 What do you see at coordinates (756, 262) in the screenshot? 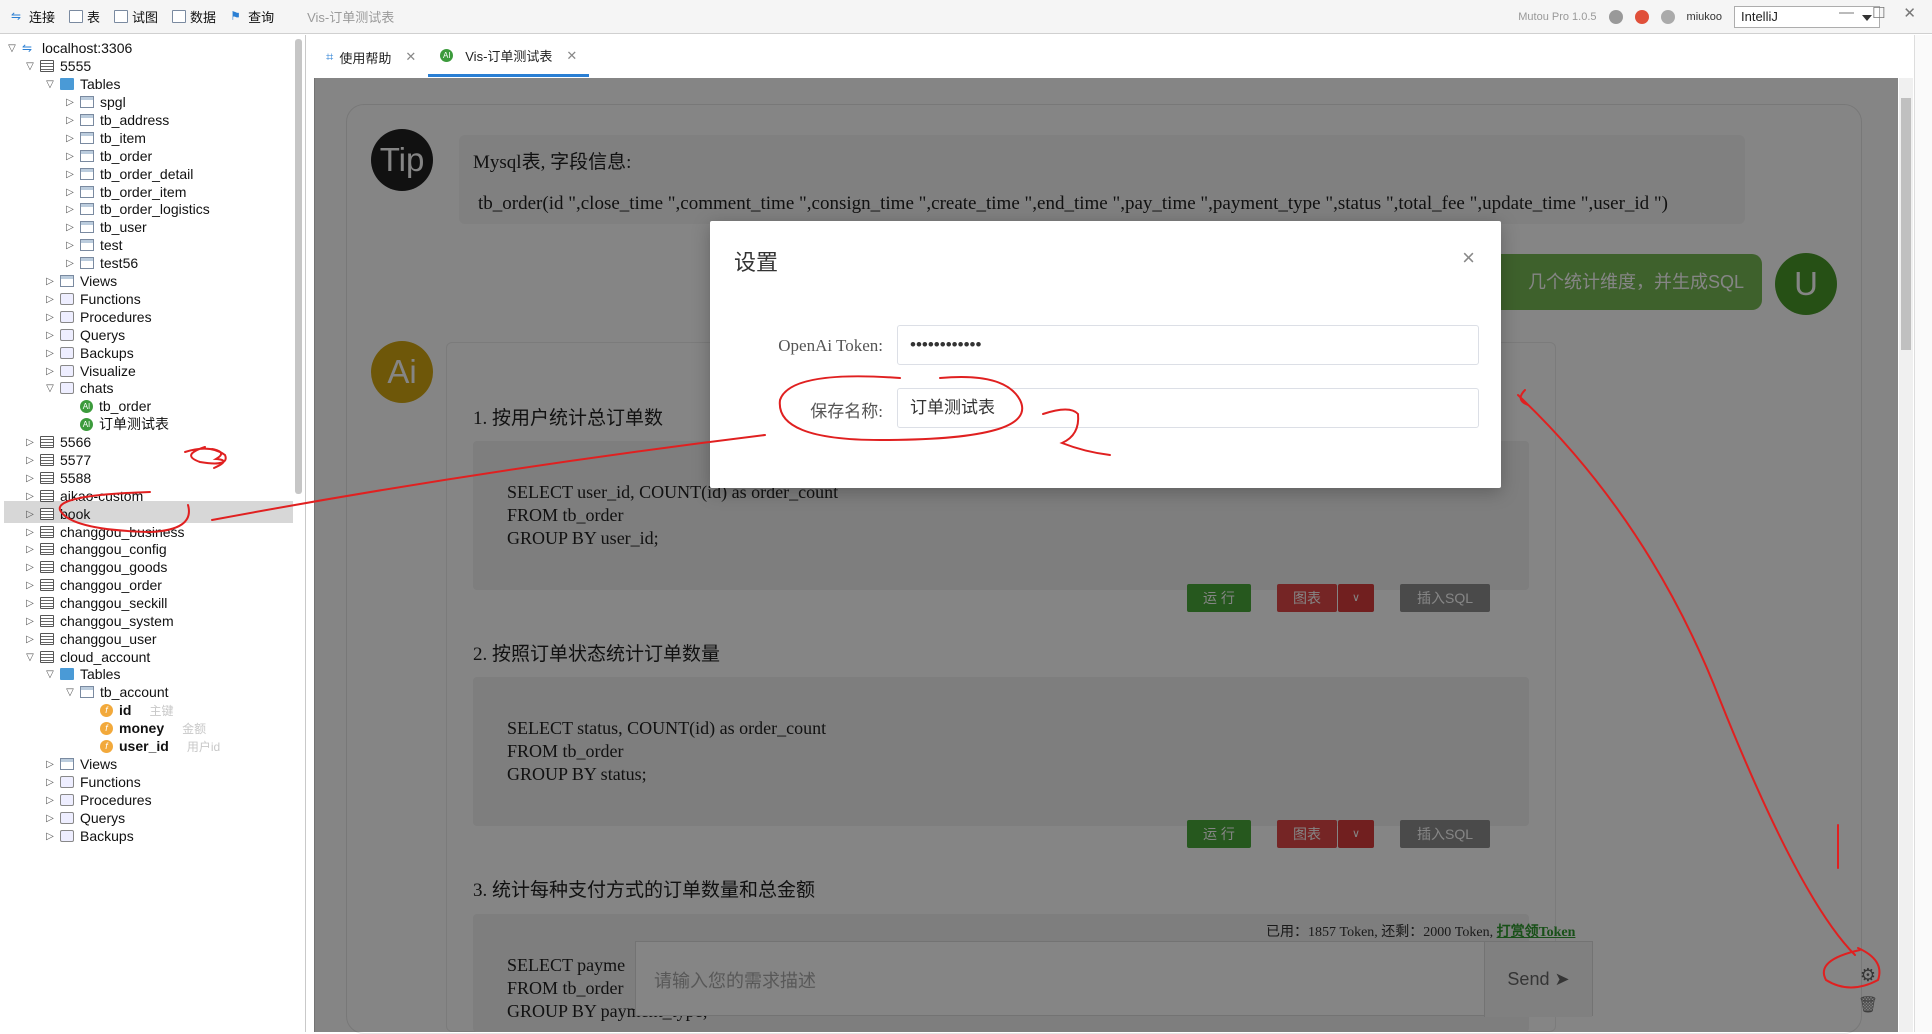
I see `dialog-title: 设置` at bounding box center [756, 262].